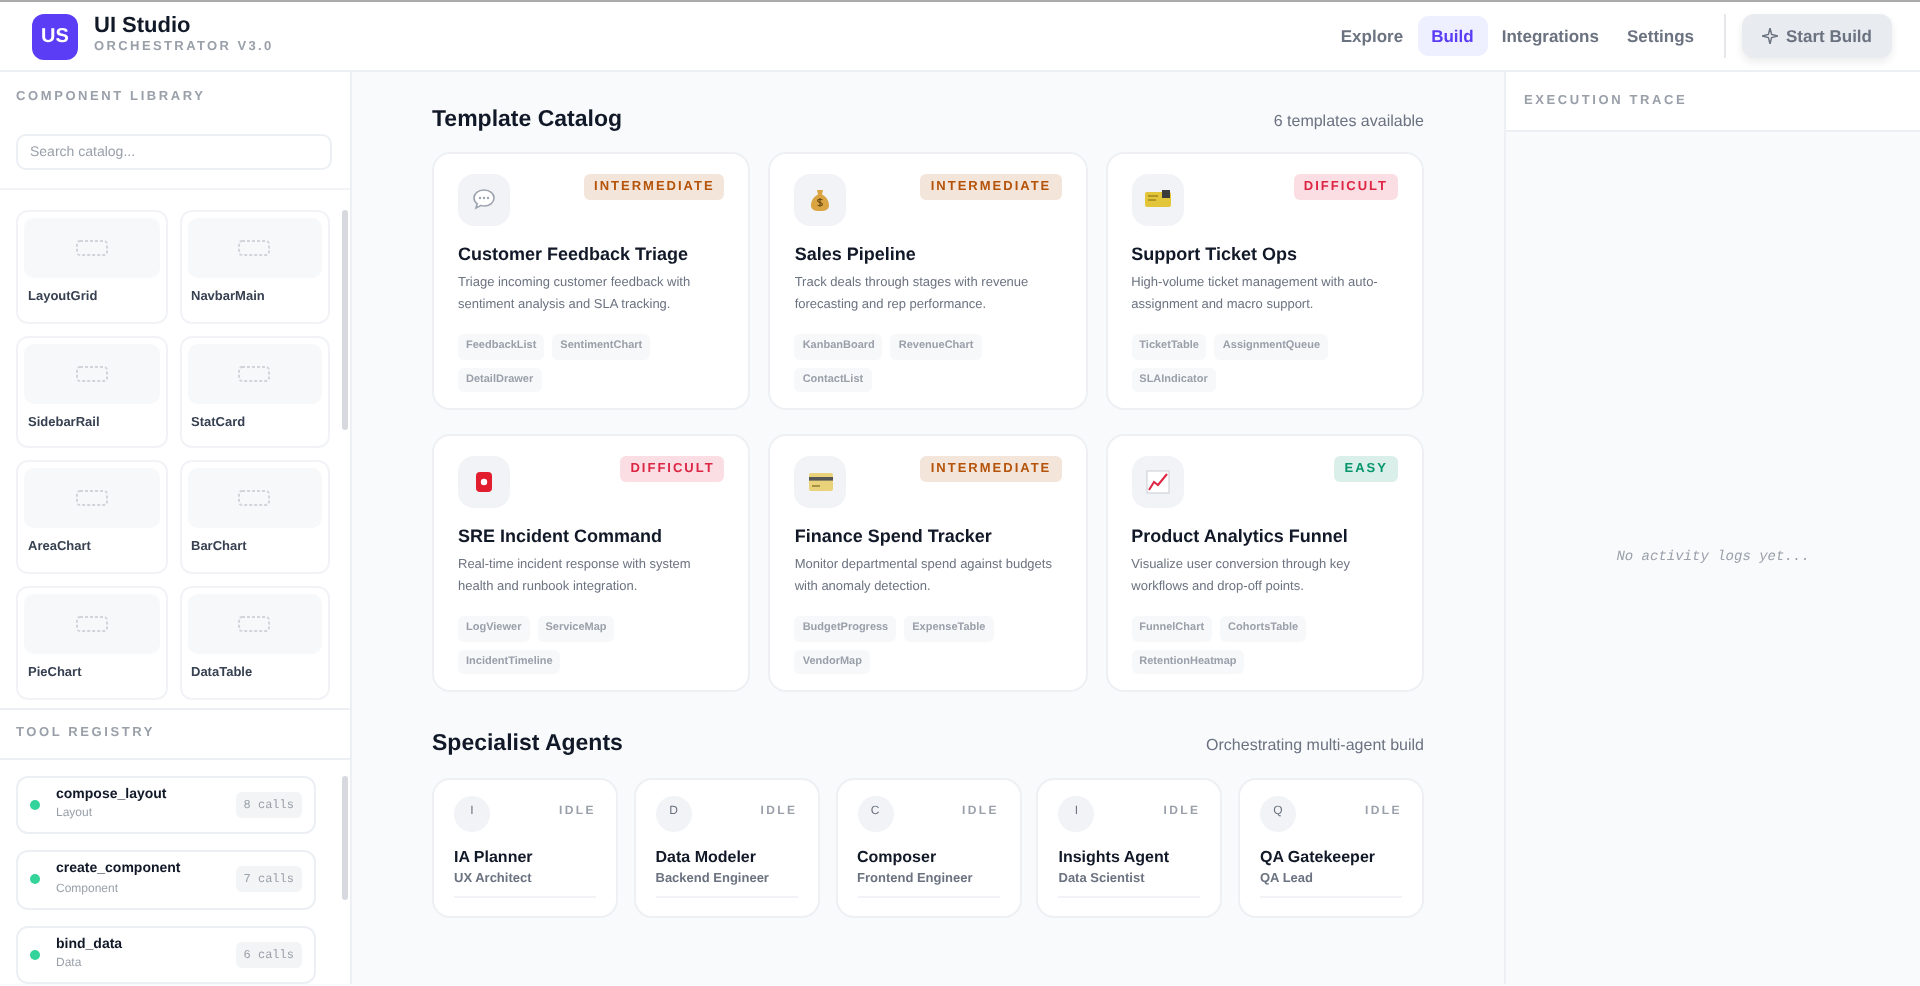  What do you see at coordinates (1157, 199) in the screenshot?
I see `ticket-icon` at bounding box center [1157, 199].